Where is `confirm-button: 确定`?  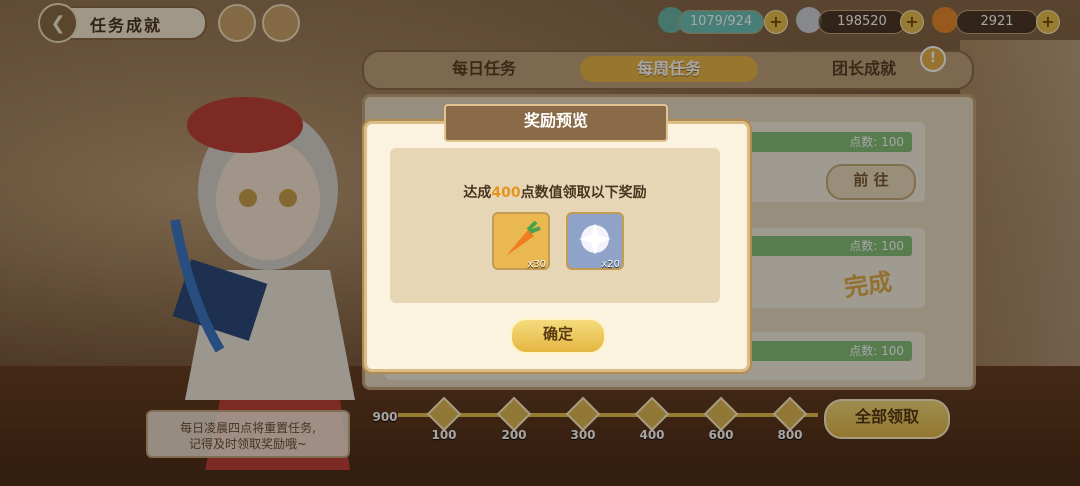 confirm-button: 确定 is located at coordinates (558, 336).